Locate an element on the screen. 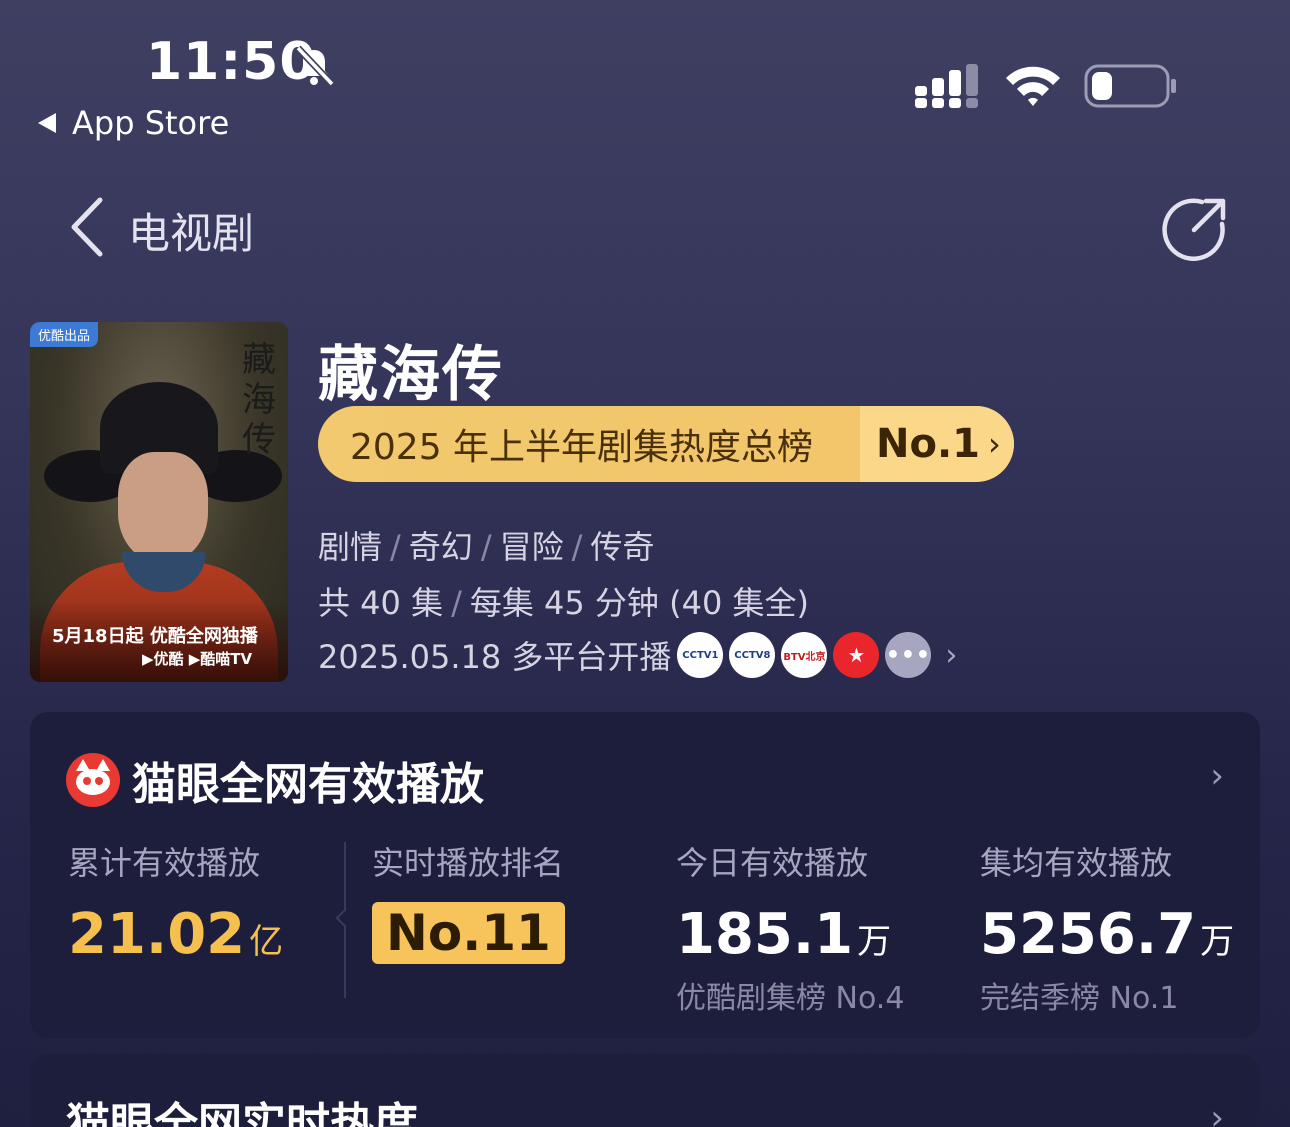 The height and width of the screenshot is (1127, 1290). rank-tag: No.11 is located at coordinates (468, 933).